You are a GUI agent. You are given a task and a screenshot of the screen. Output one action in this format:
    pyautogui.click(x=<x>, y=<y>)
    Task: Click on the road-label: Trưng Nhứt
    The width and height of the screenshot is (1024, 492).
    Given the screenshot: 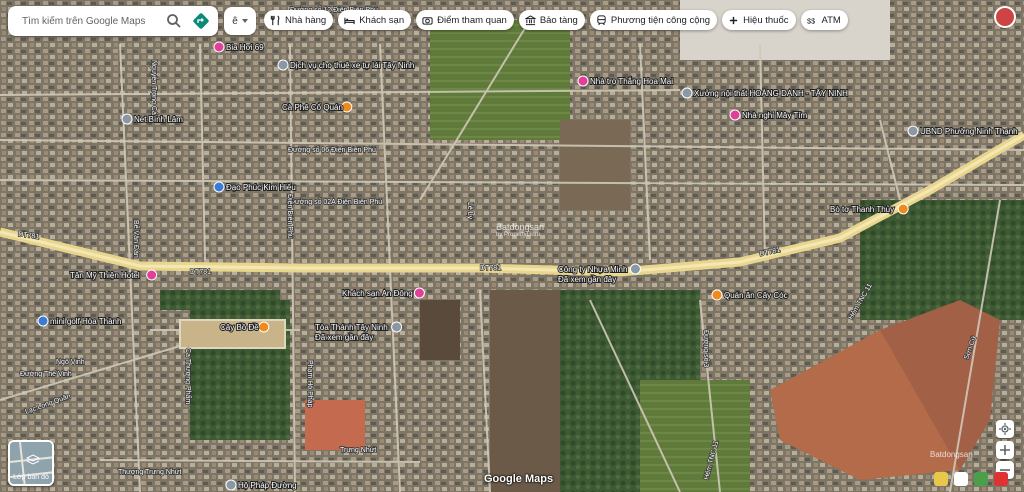 What is the action you would take?
    pyautogui.click(x=358, y=450)
    